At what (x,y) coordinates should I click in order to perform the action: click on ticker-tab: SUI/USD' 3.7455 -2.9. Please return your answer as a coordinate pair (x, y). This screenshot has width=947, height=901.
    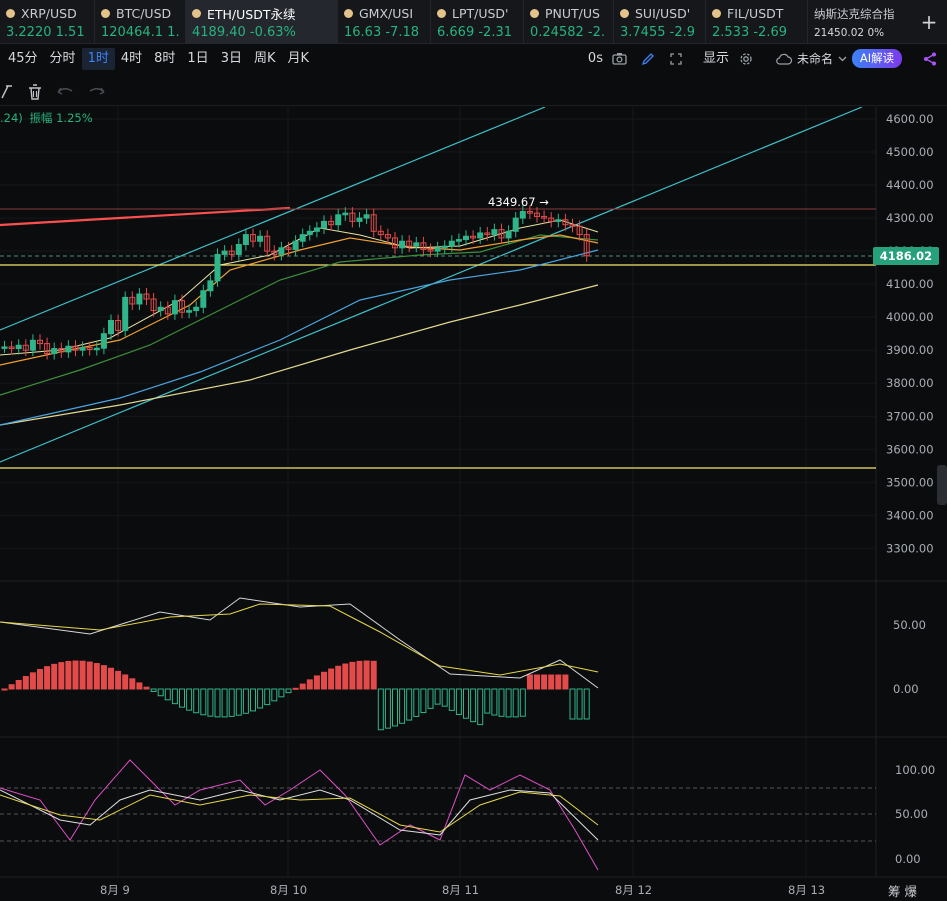
    Looking at the image, I should click on (660, 22).